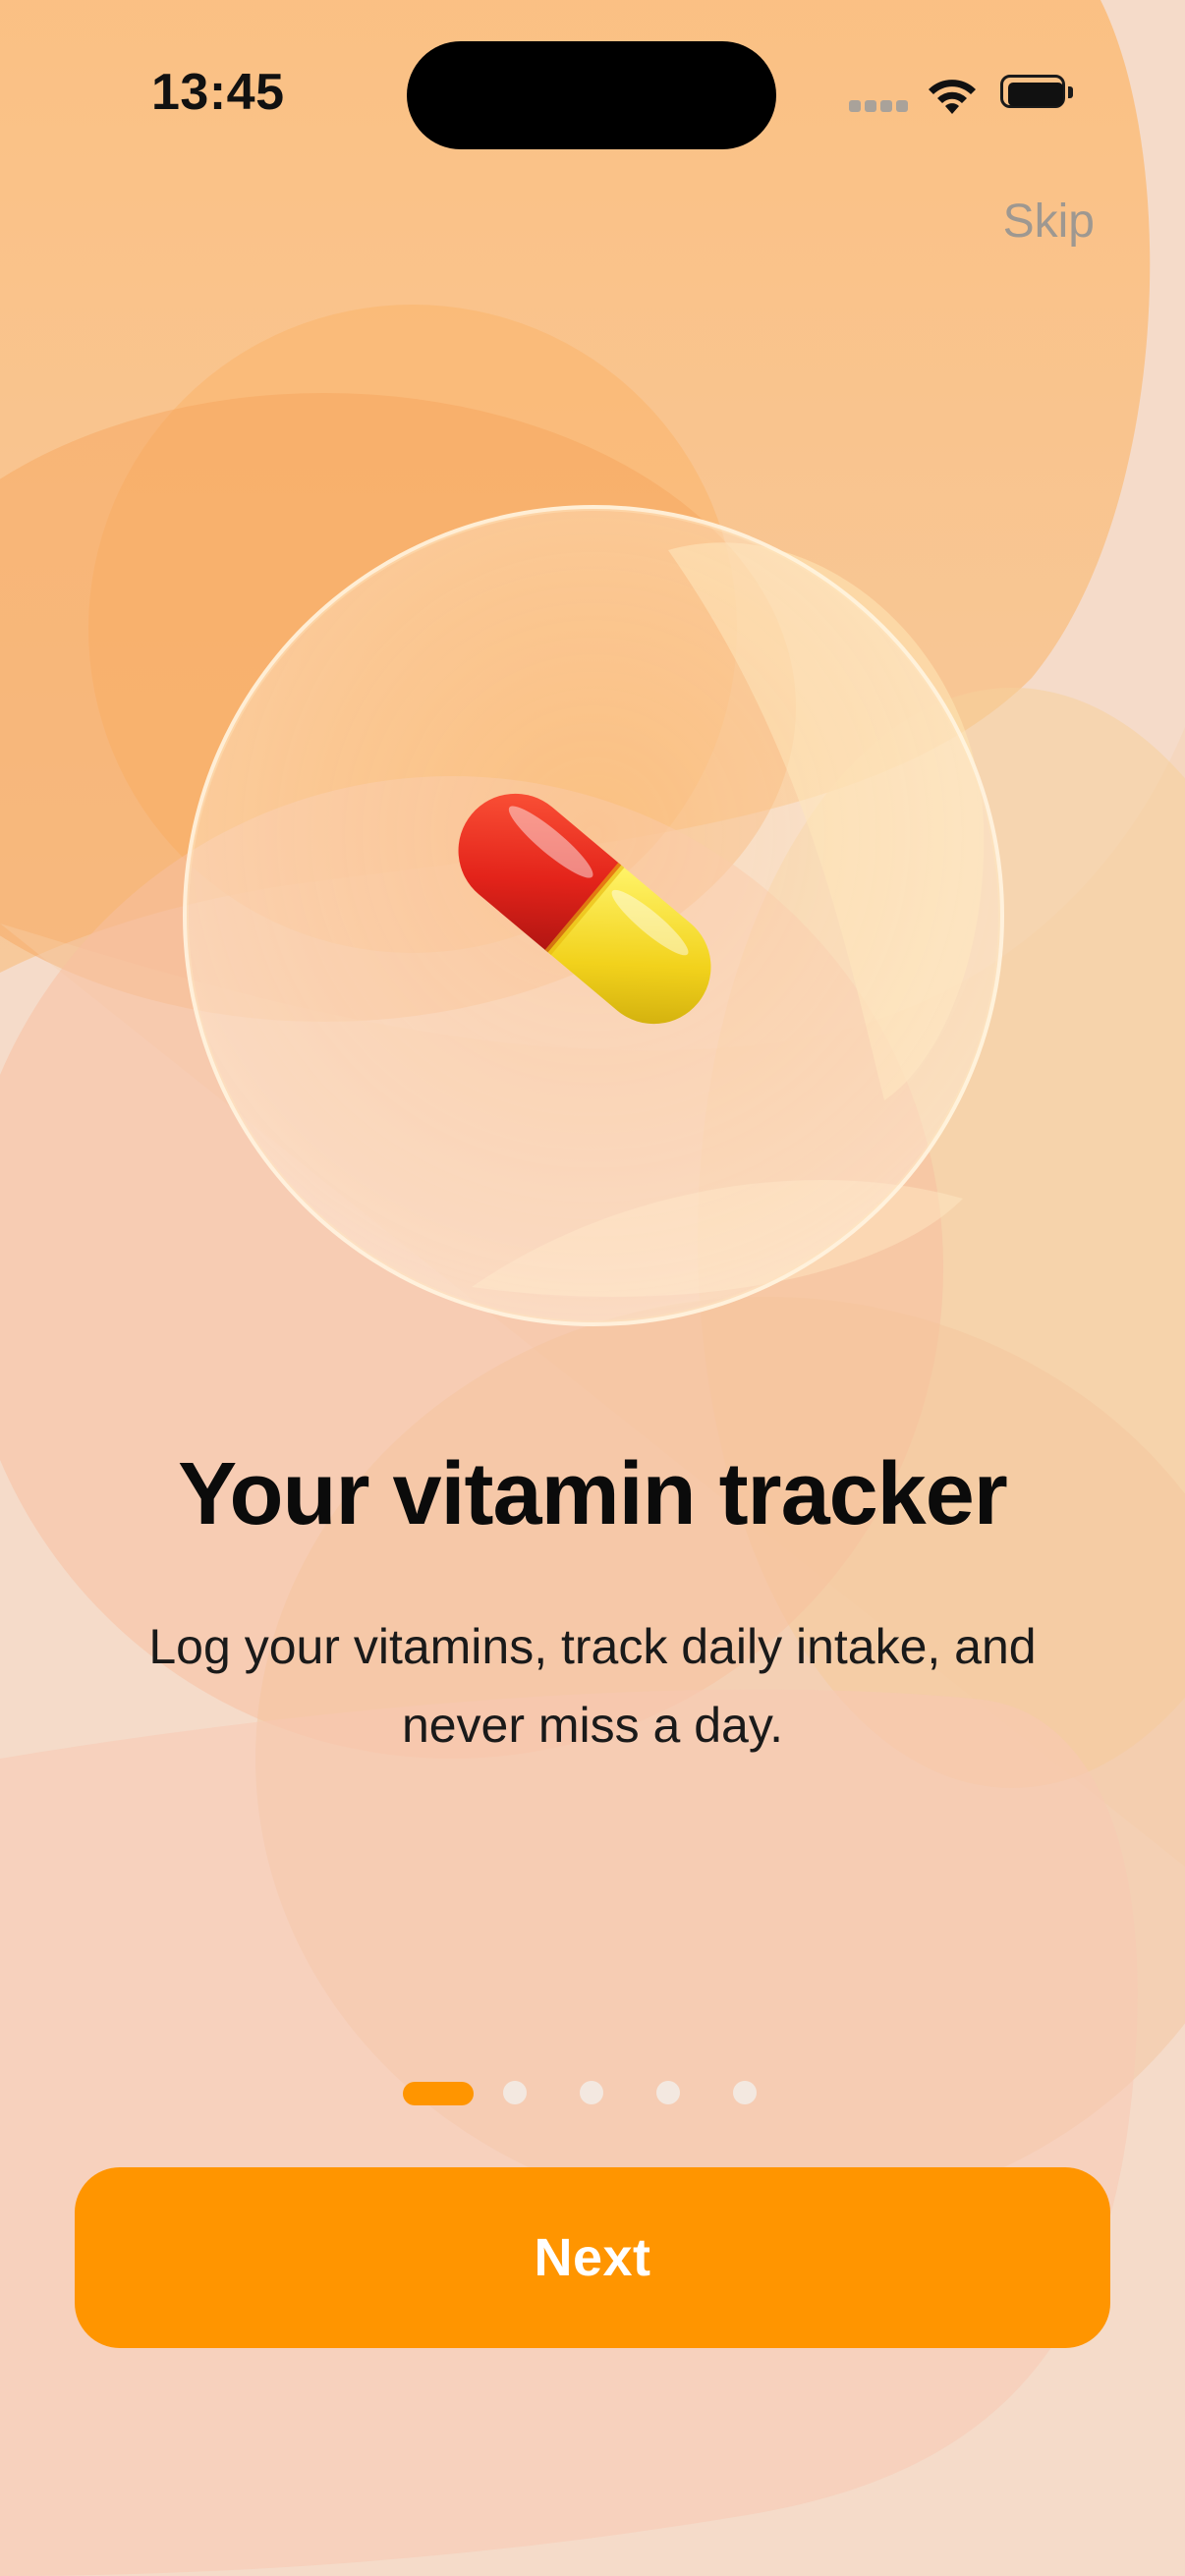 The width and height of the screenshot is (1185, 2576). I want to click on next-button-label: Next, so click(592, 2257).